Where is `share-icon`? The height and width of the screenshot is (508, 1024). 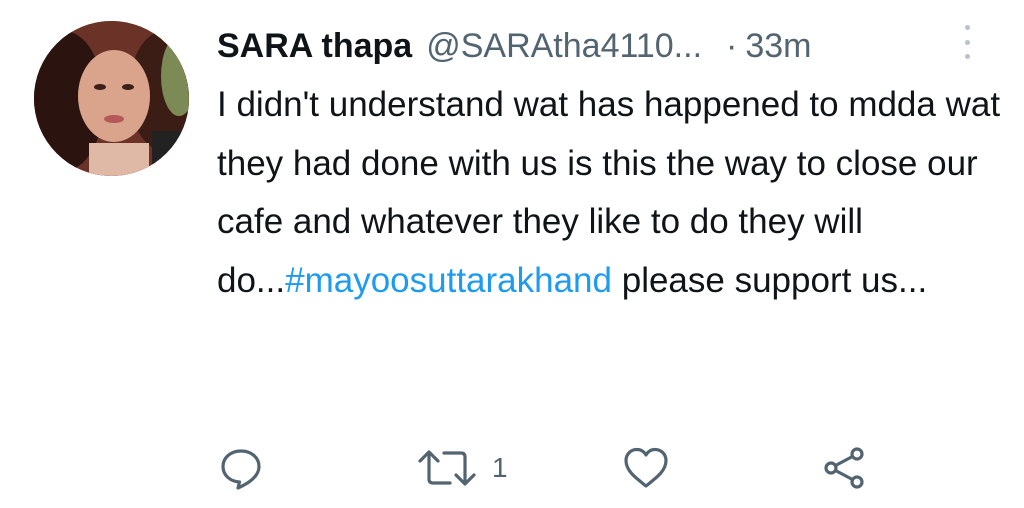
share-icon is located at coordinates (844, 468).